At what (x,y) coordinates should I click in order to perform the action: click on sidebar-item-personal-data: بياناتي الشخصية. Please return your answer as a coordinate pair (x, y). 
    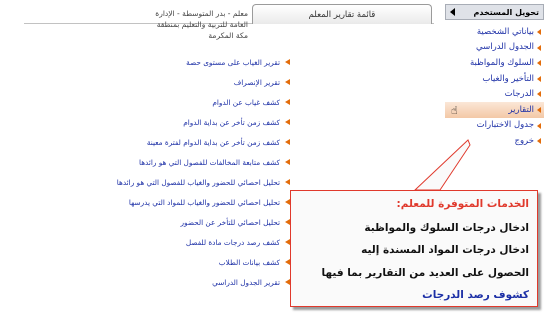
    Looking at the image, I should click on (494, 32).